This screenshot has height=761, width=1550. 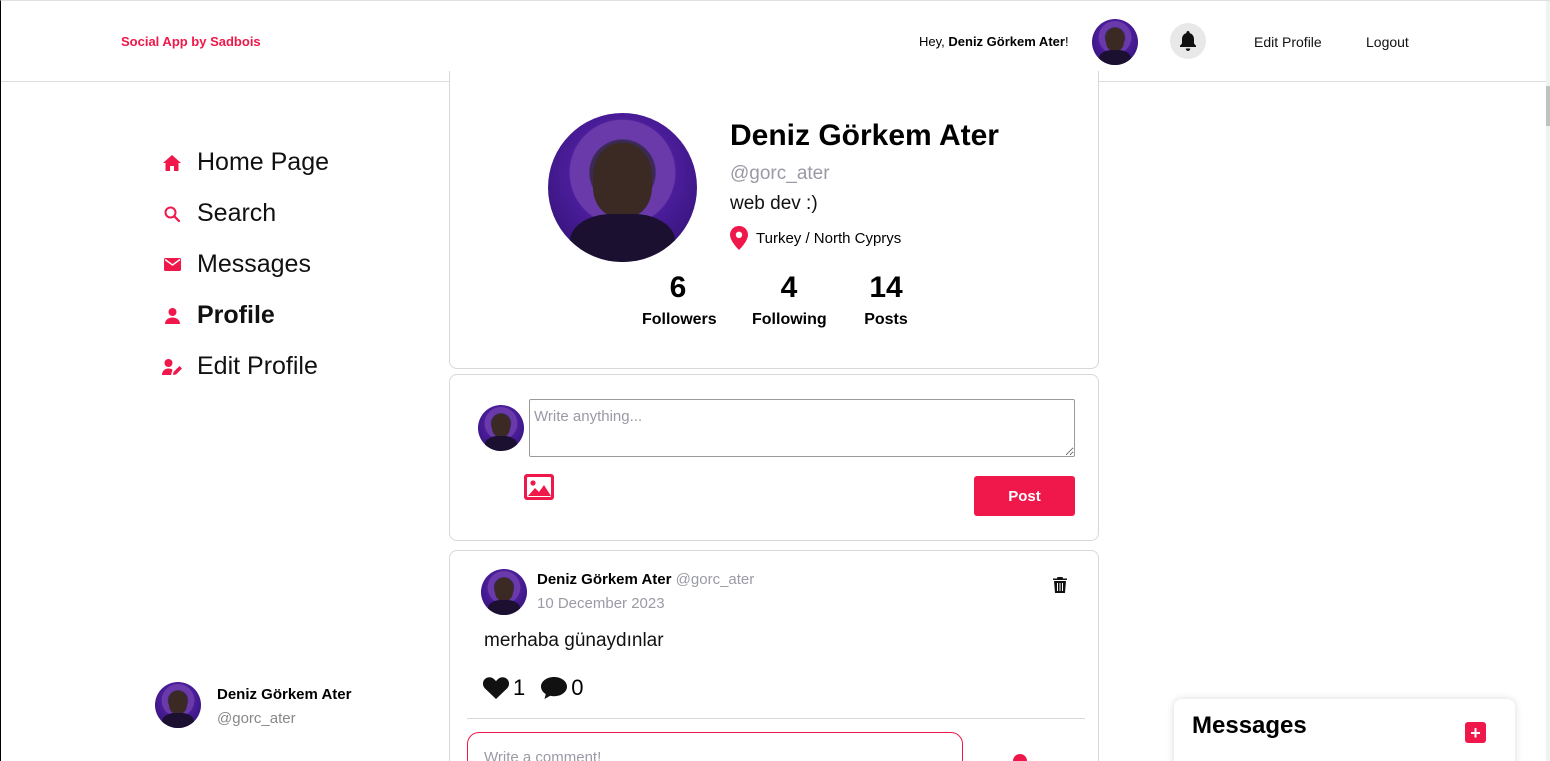 I want to click on post-text: merhaba günaydınlar, so click(x=574, y=640).